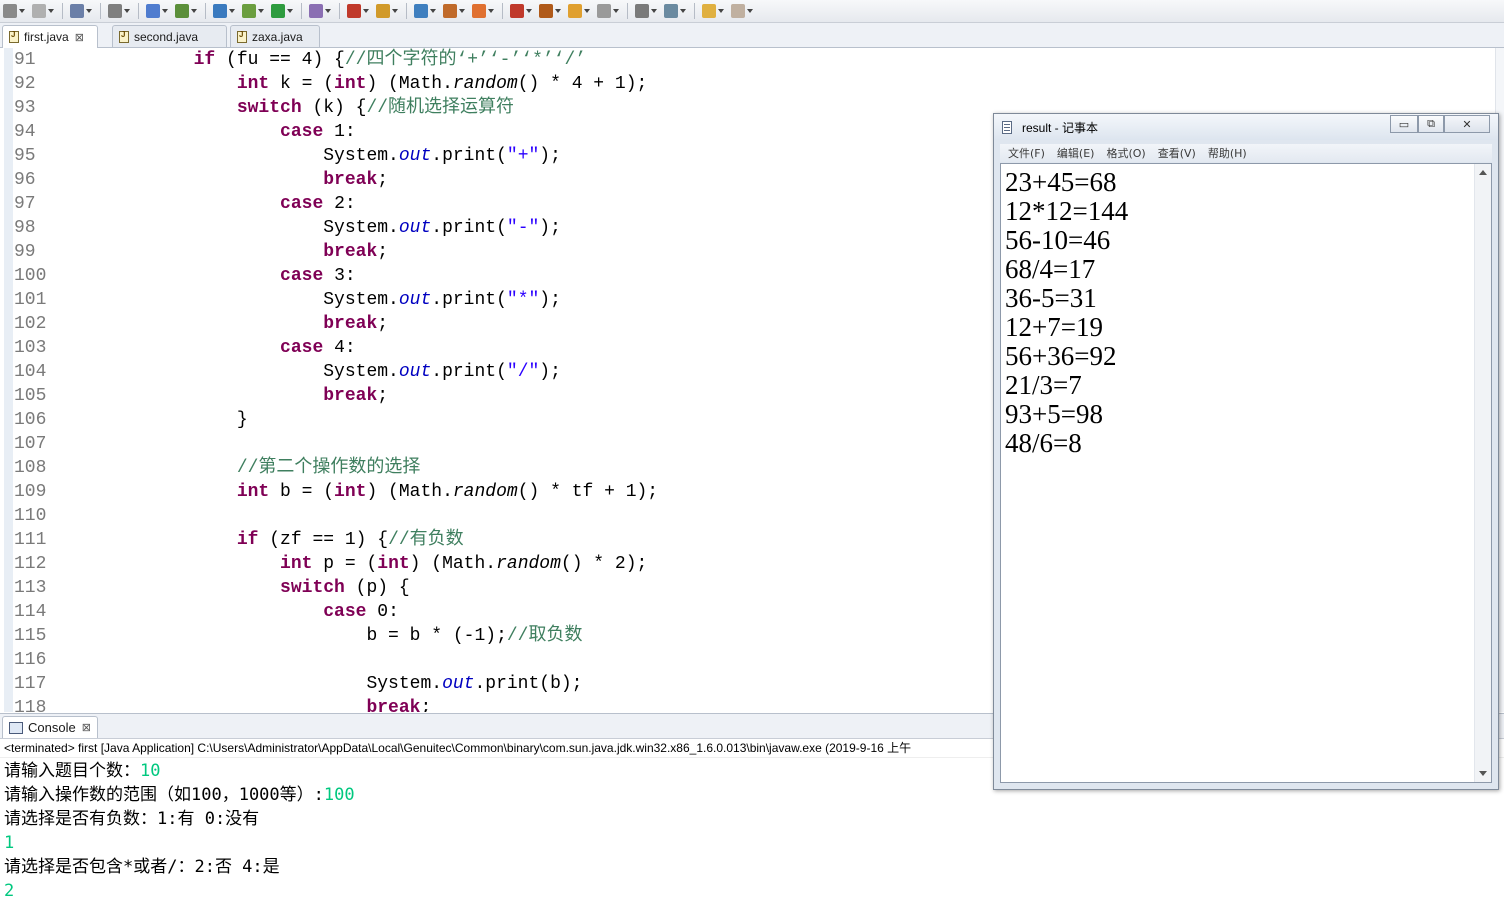 The height and width of the screenshot is (915, 1504). I want to click on code-line: 110, so click(495, 516).